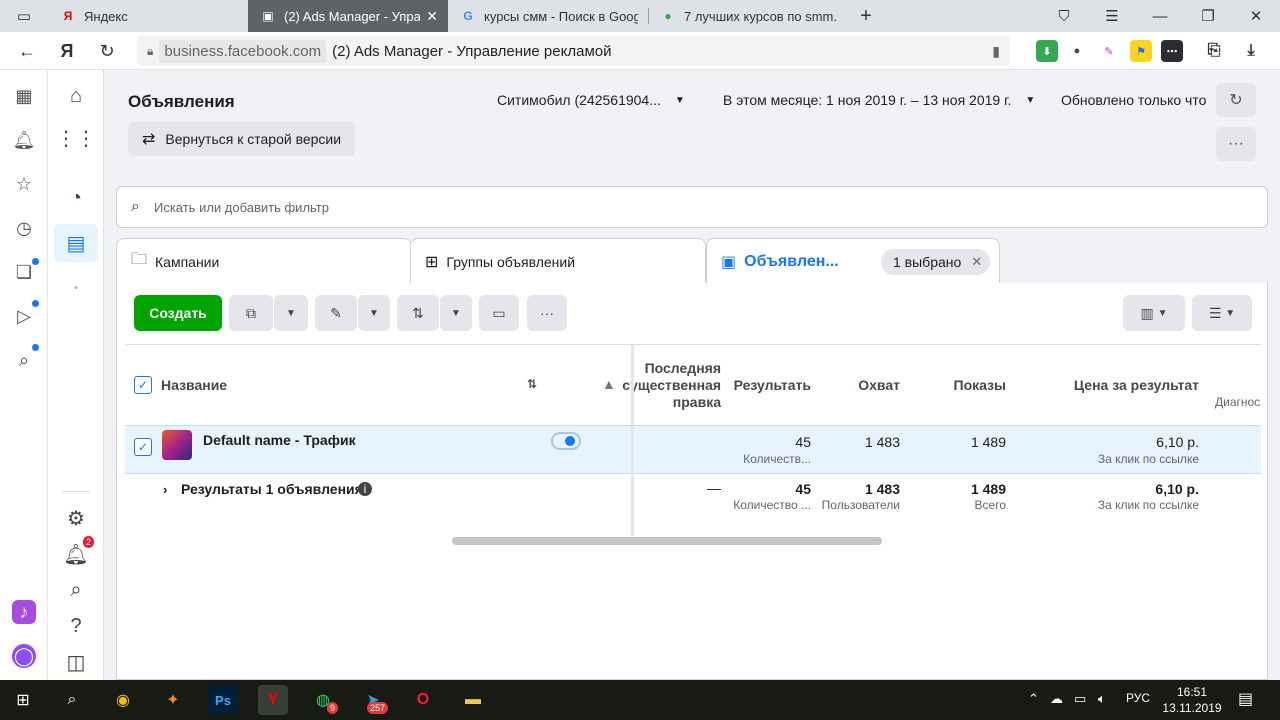 The image size is (1280, 720). What do you see at coordinates (178, 313) in the screenshot?
I see `create-button: Создать` at bounding box center [178, 313].